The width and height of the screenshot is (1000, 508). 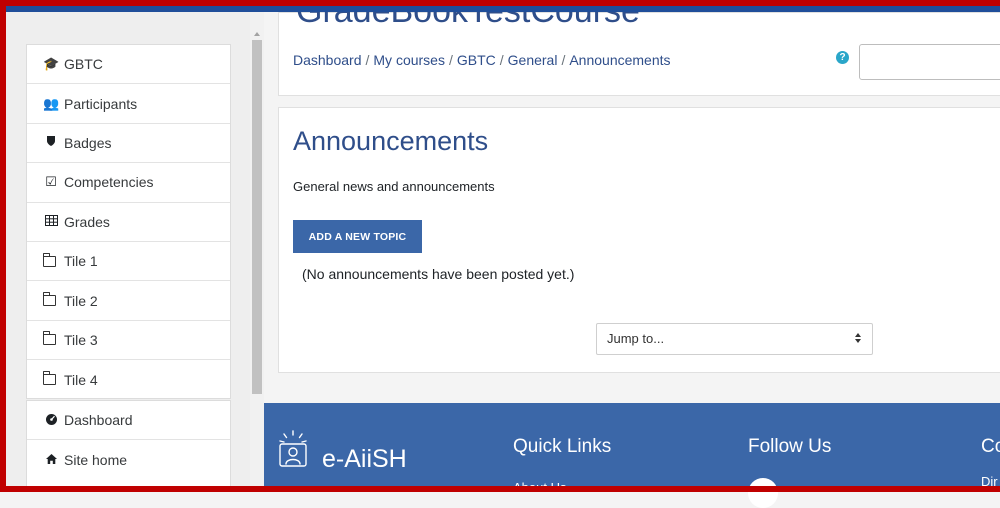 What do you see at coordinates (128, 144) in the screenshot?
I see `sidebar-item-badges: Badges` at bounding box center [128, 144].